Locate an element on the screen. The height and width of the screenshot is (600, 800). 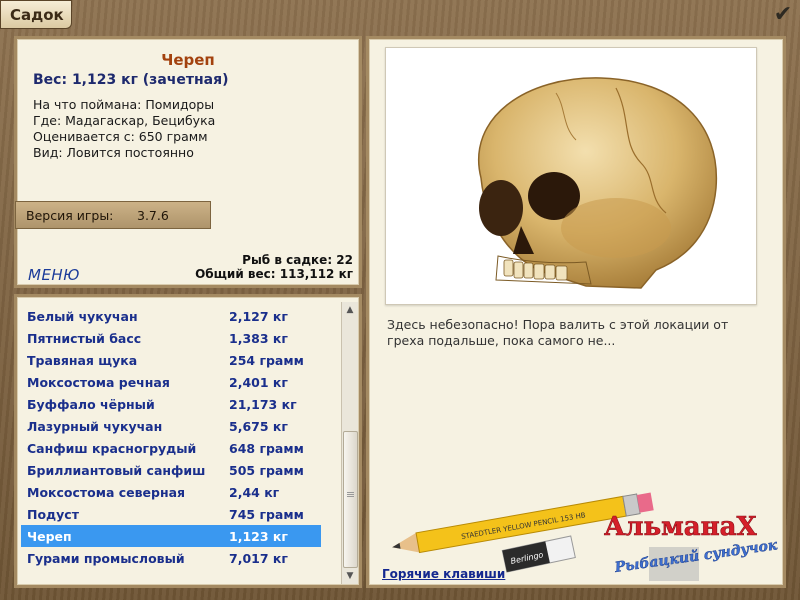
list-item-weight: 2,44 кг is located at coordinates (254, 492).